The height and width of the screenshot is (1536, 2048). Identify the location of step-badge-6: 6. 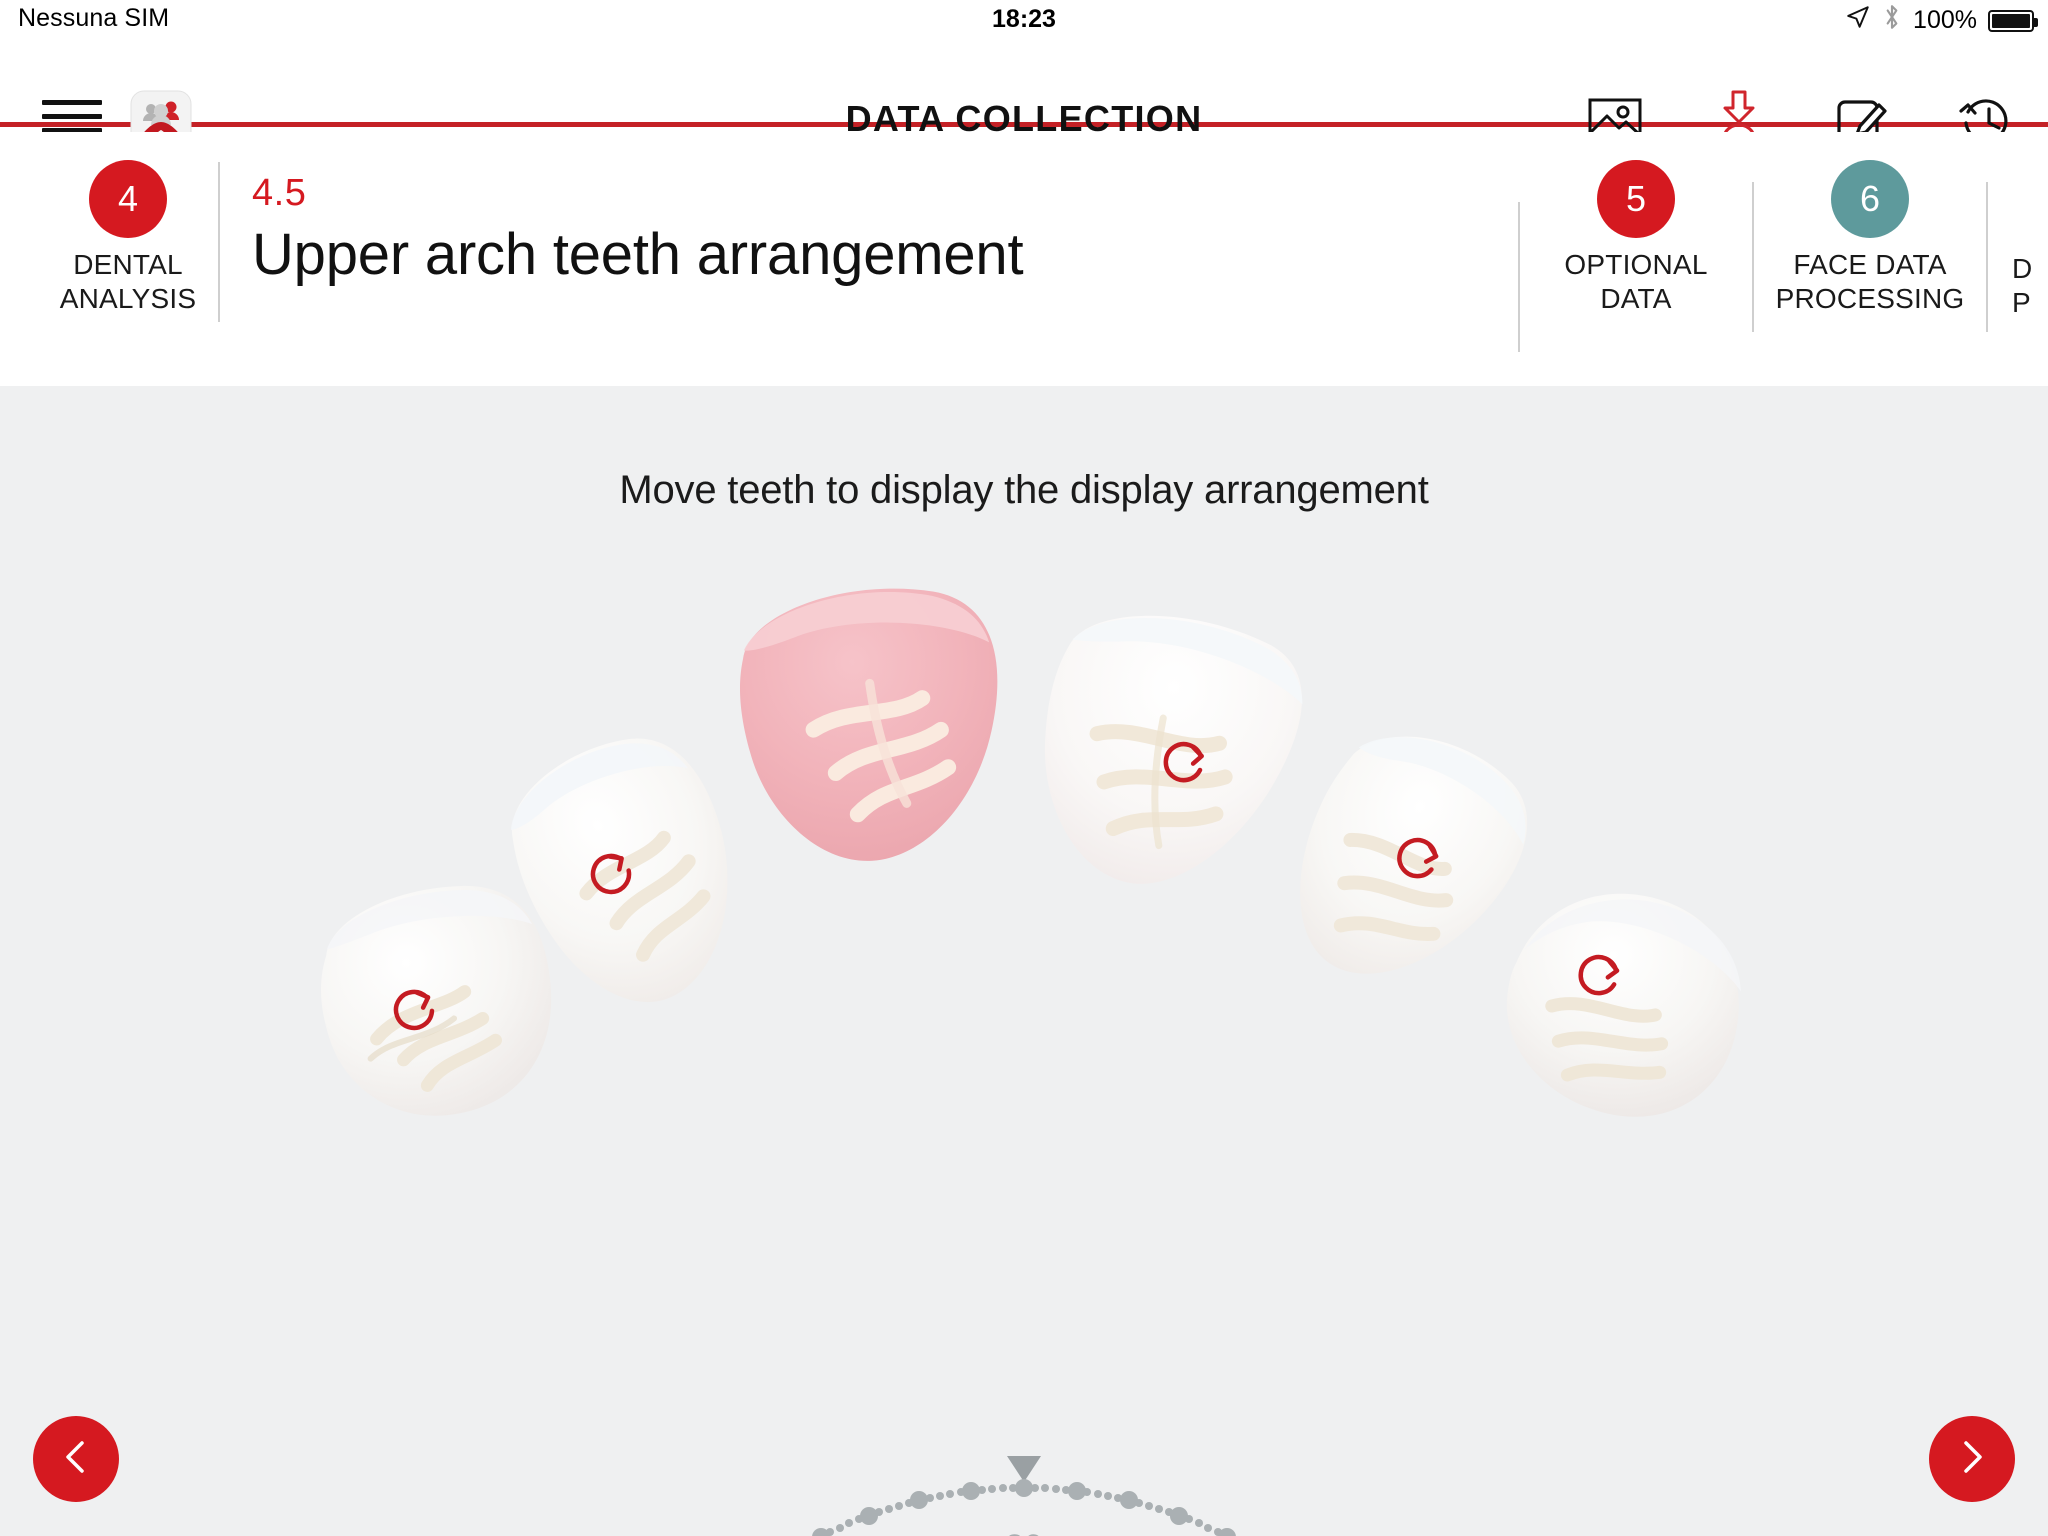
(1870, 199).